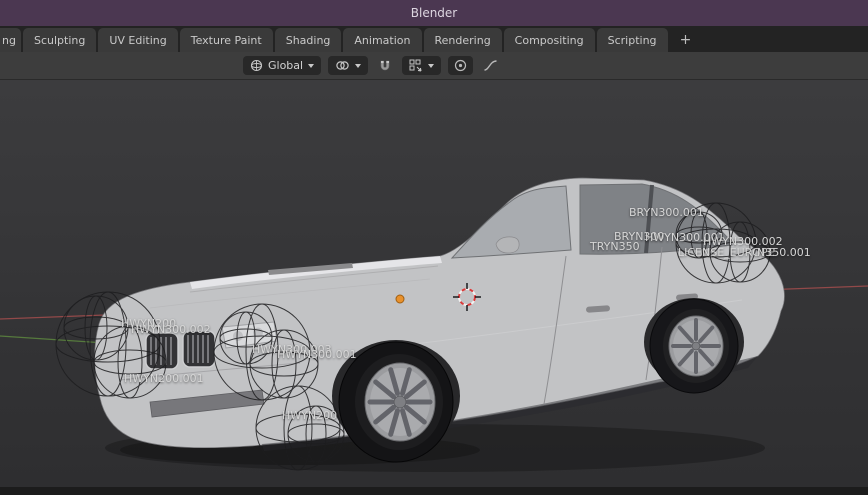  I want to click on pivot-point-icon, so click(342, 65).